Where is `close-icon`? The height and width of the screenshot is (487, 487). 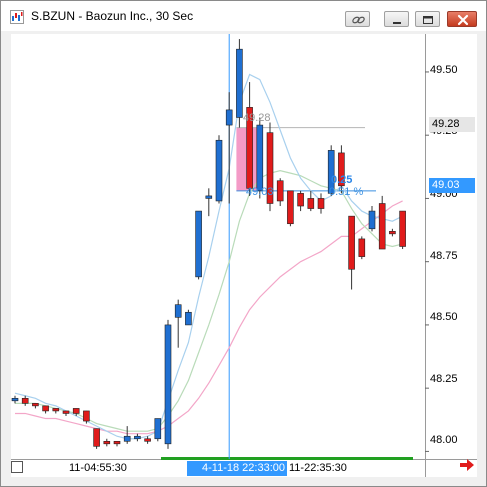
close-icon is located at coordinates (463, 20).